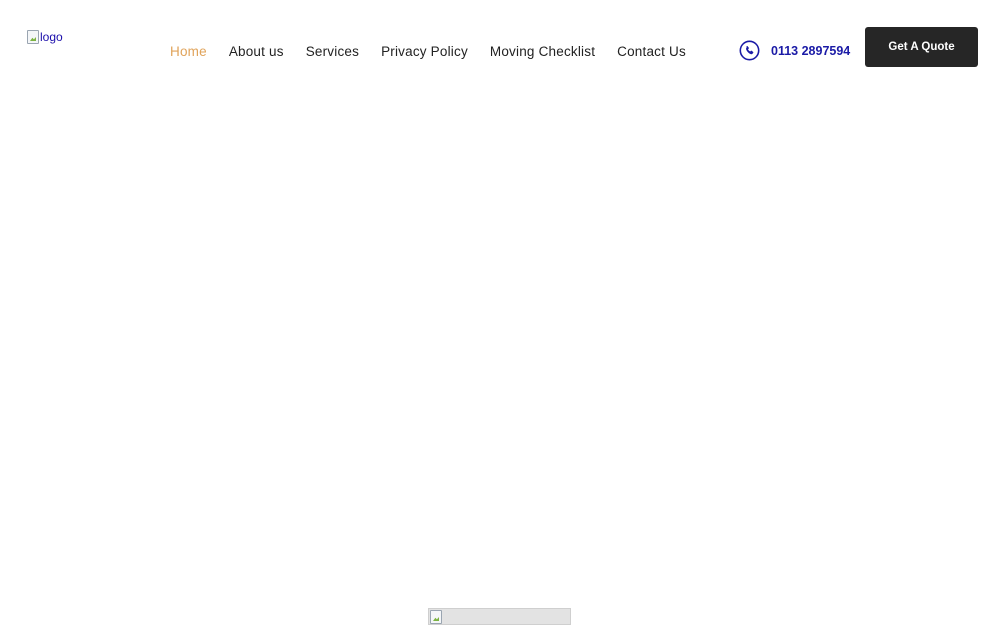 This screenshot has width=1000, height=625. I want to click on nav-item-home: Home, so click(188, 51).